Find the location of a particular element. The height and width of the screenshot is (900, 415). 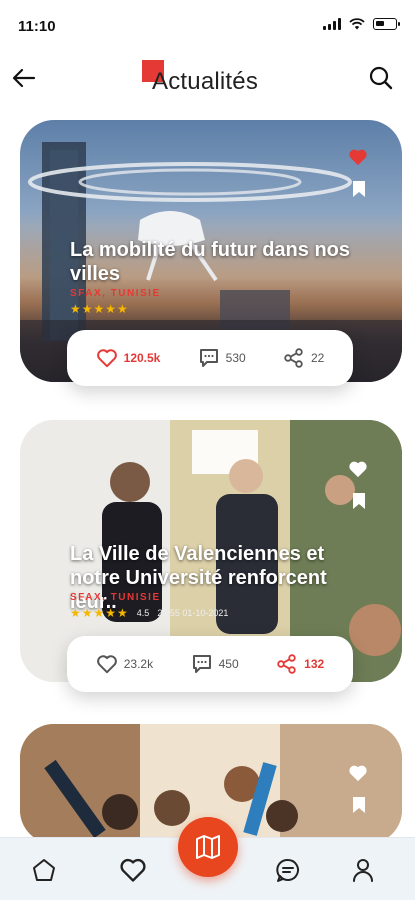

article-meta: ★★★★★ is located at coordinates (99, 309).